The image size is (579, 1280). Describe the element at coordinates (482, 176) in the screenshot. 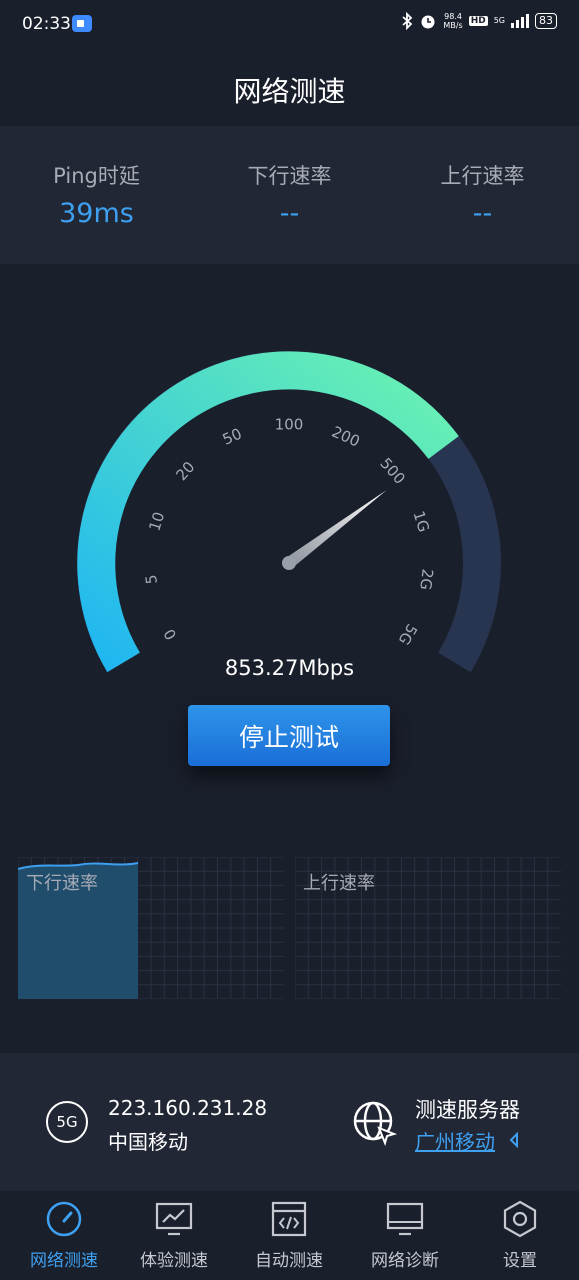

I see `upload-label: 上行速率` at that location.